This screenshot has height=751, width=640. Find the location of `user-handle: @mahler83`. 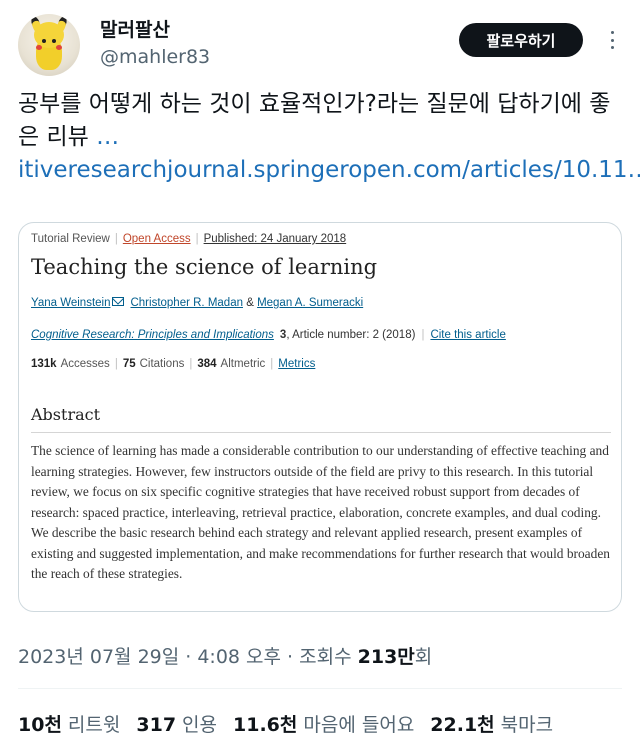

user-handle: @mahler83 is located at coordinates (155, 57).